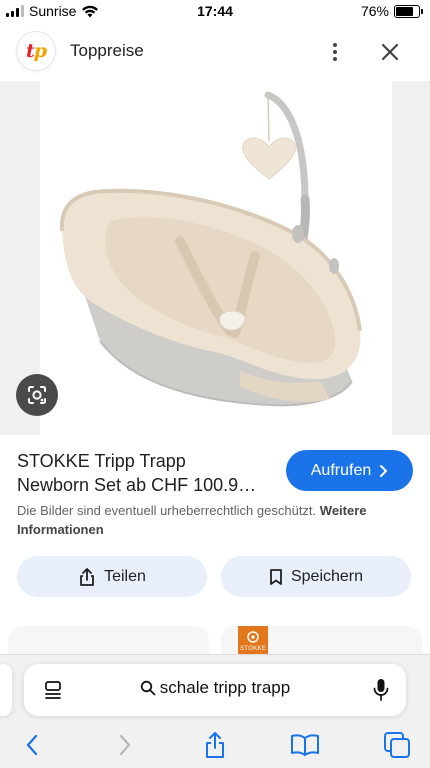 Image resolution: width=430 pixels, height=768 pixels. I want to click on forward-icon, so click(125, 745).